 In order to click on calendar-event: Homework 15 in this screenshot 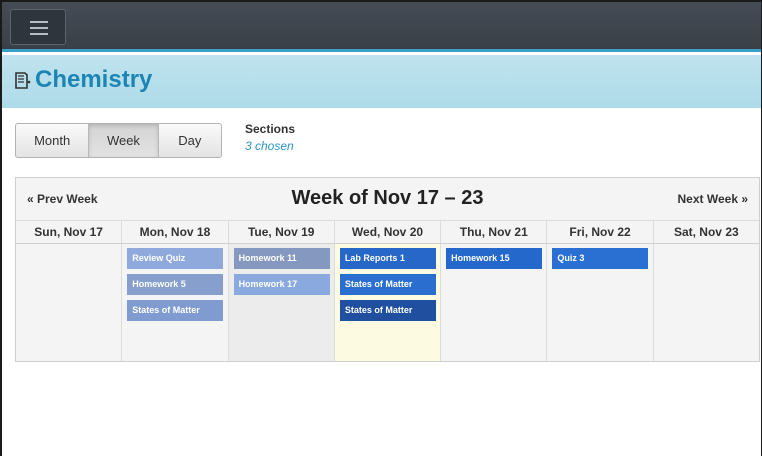, I will do `click(494, 258)`.